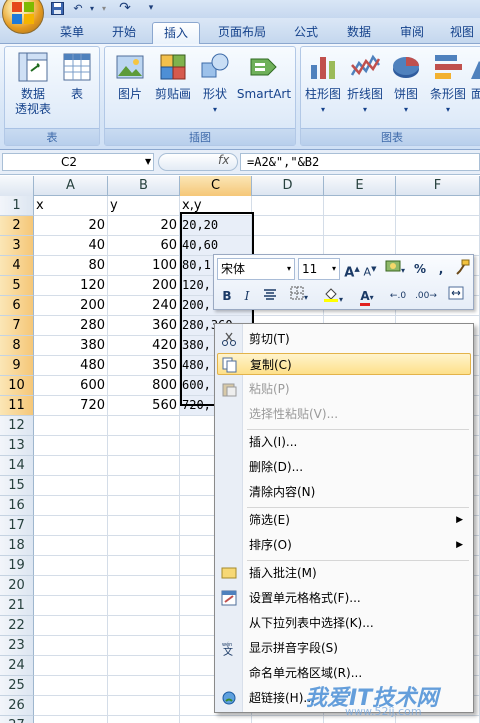  Describe the element at coordinates (344, 492) in the screenshot. I see `menu-item-7: 清除内容(N)` at that location.